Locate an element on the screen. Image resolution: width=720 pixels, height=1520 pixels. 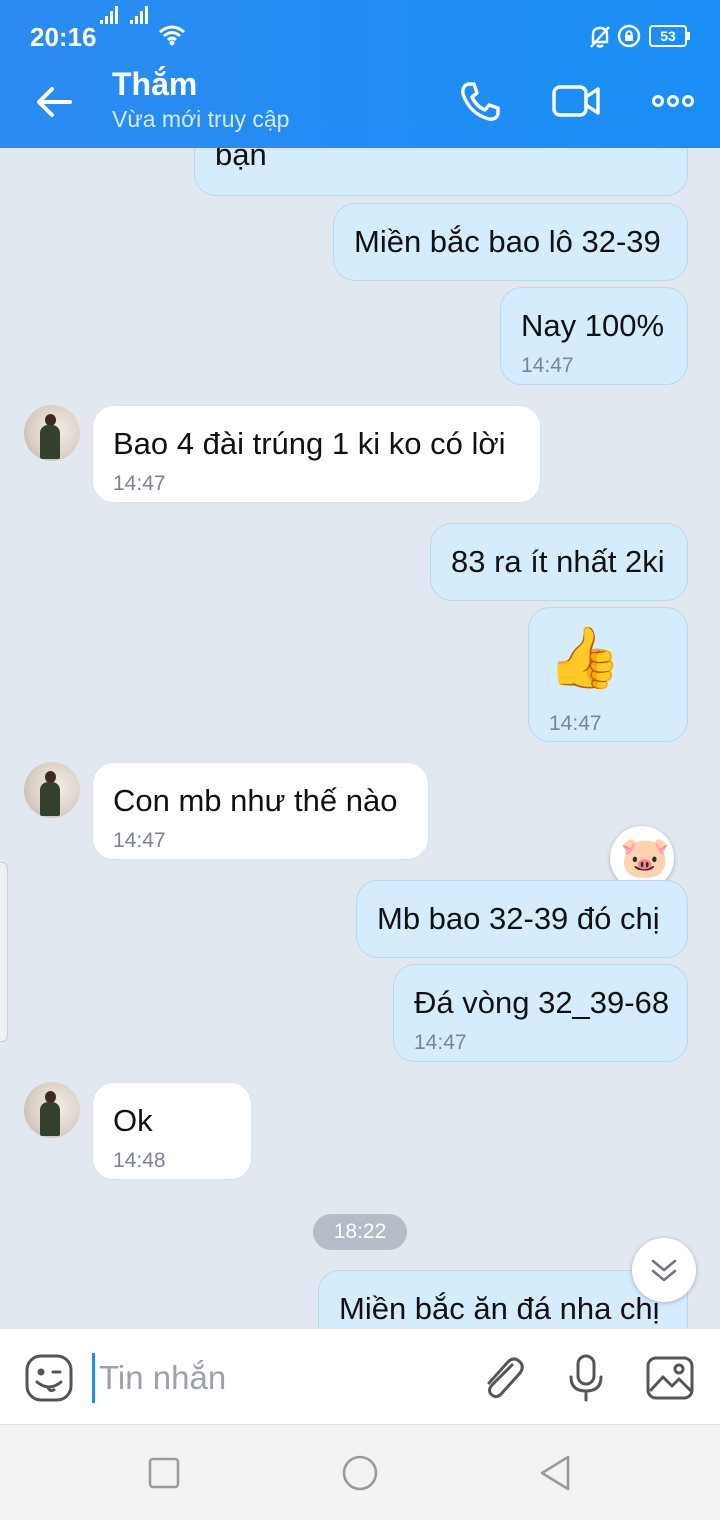
message-text: Miền bắc ăn đá nha chị is located at coordinates (499, 1308).